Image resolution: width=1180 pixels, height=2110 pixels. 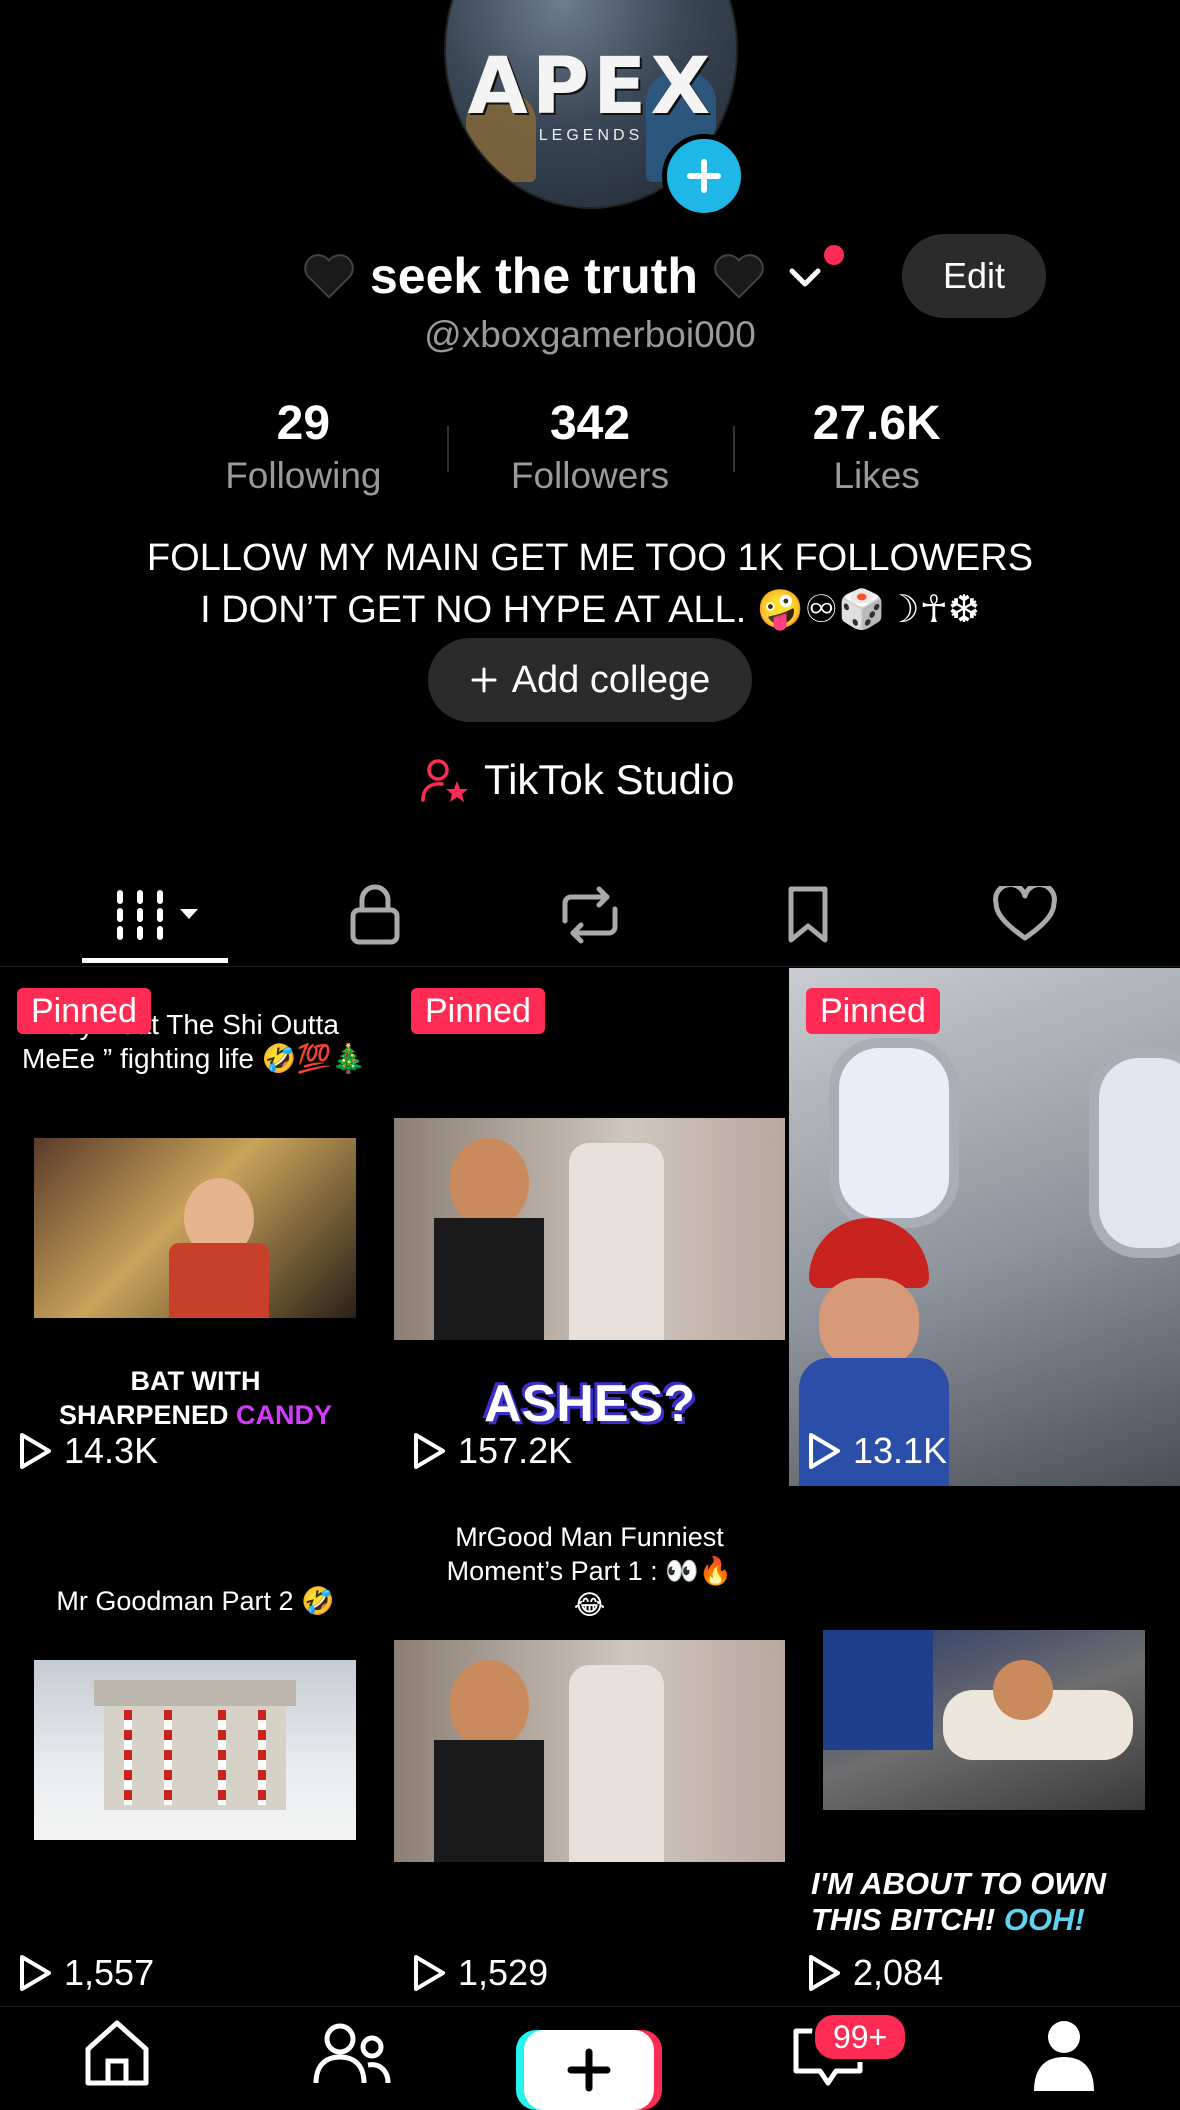 I want to click on video-thumbnail: ASHES? Pinned 157.2K, so click(x=589, y=1227).